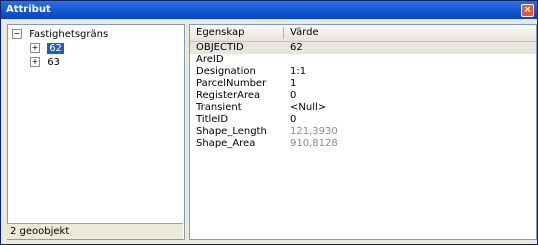  Describe the element at coordinates (95, 231) in the screenshot. I see `feature-count-status: 2 geoobjekt` at that location.